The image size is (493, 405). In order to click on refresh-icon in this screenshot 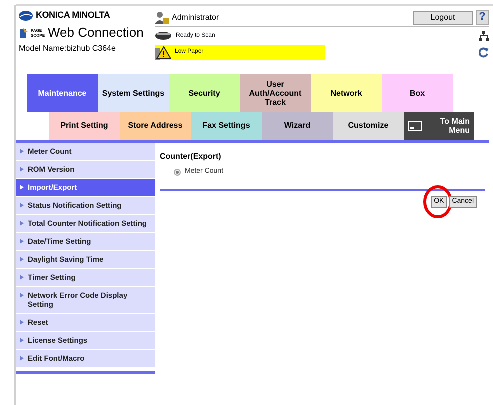, I will do `click(484, 52)`.